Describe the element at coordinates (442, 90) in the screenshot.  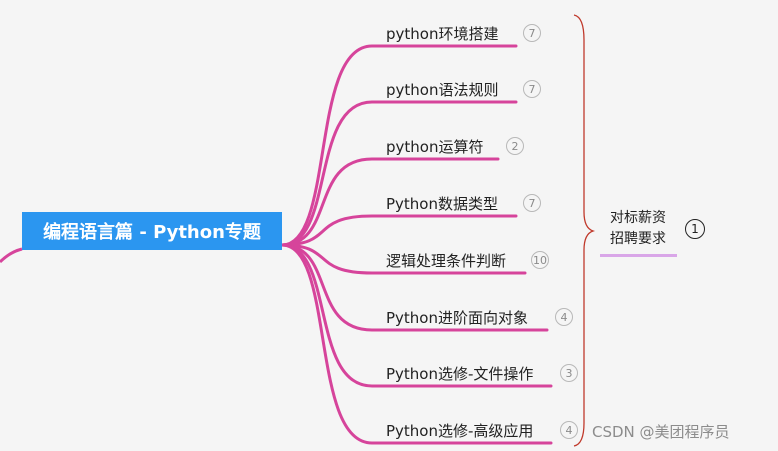
I see `branch-topic: python语法规则` at that location.